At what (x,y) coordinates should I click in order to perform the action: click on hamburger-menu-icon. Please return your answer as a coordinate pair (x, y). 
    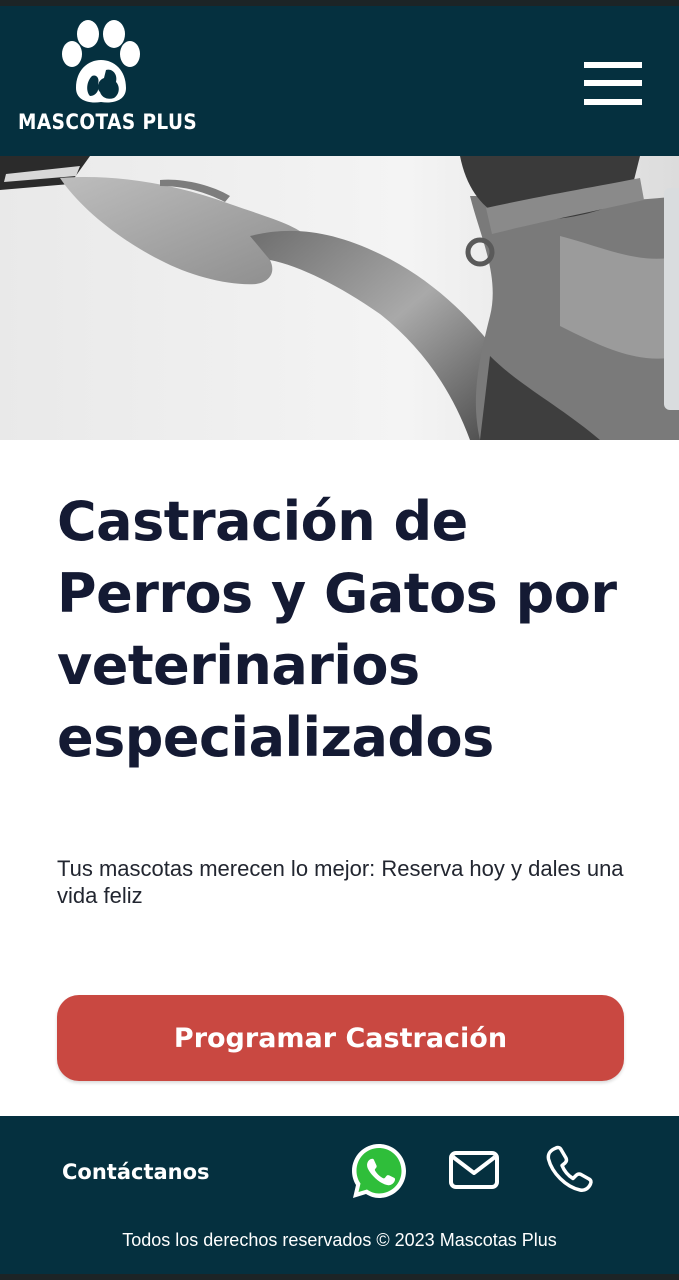
    Looking at the image, I should click on (614, 86).